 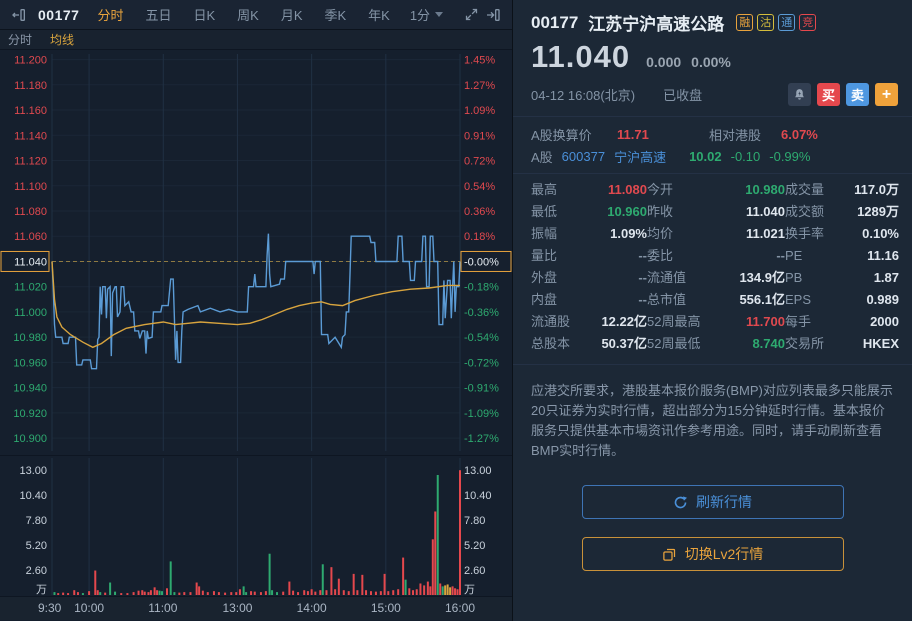 I want to click on stat-label: 52周最低, so click(x=674, y=343).